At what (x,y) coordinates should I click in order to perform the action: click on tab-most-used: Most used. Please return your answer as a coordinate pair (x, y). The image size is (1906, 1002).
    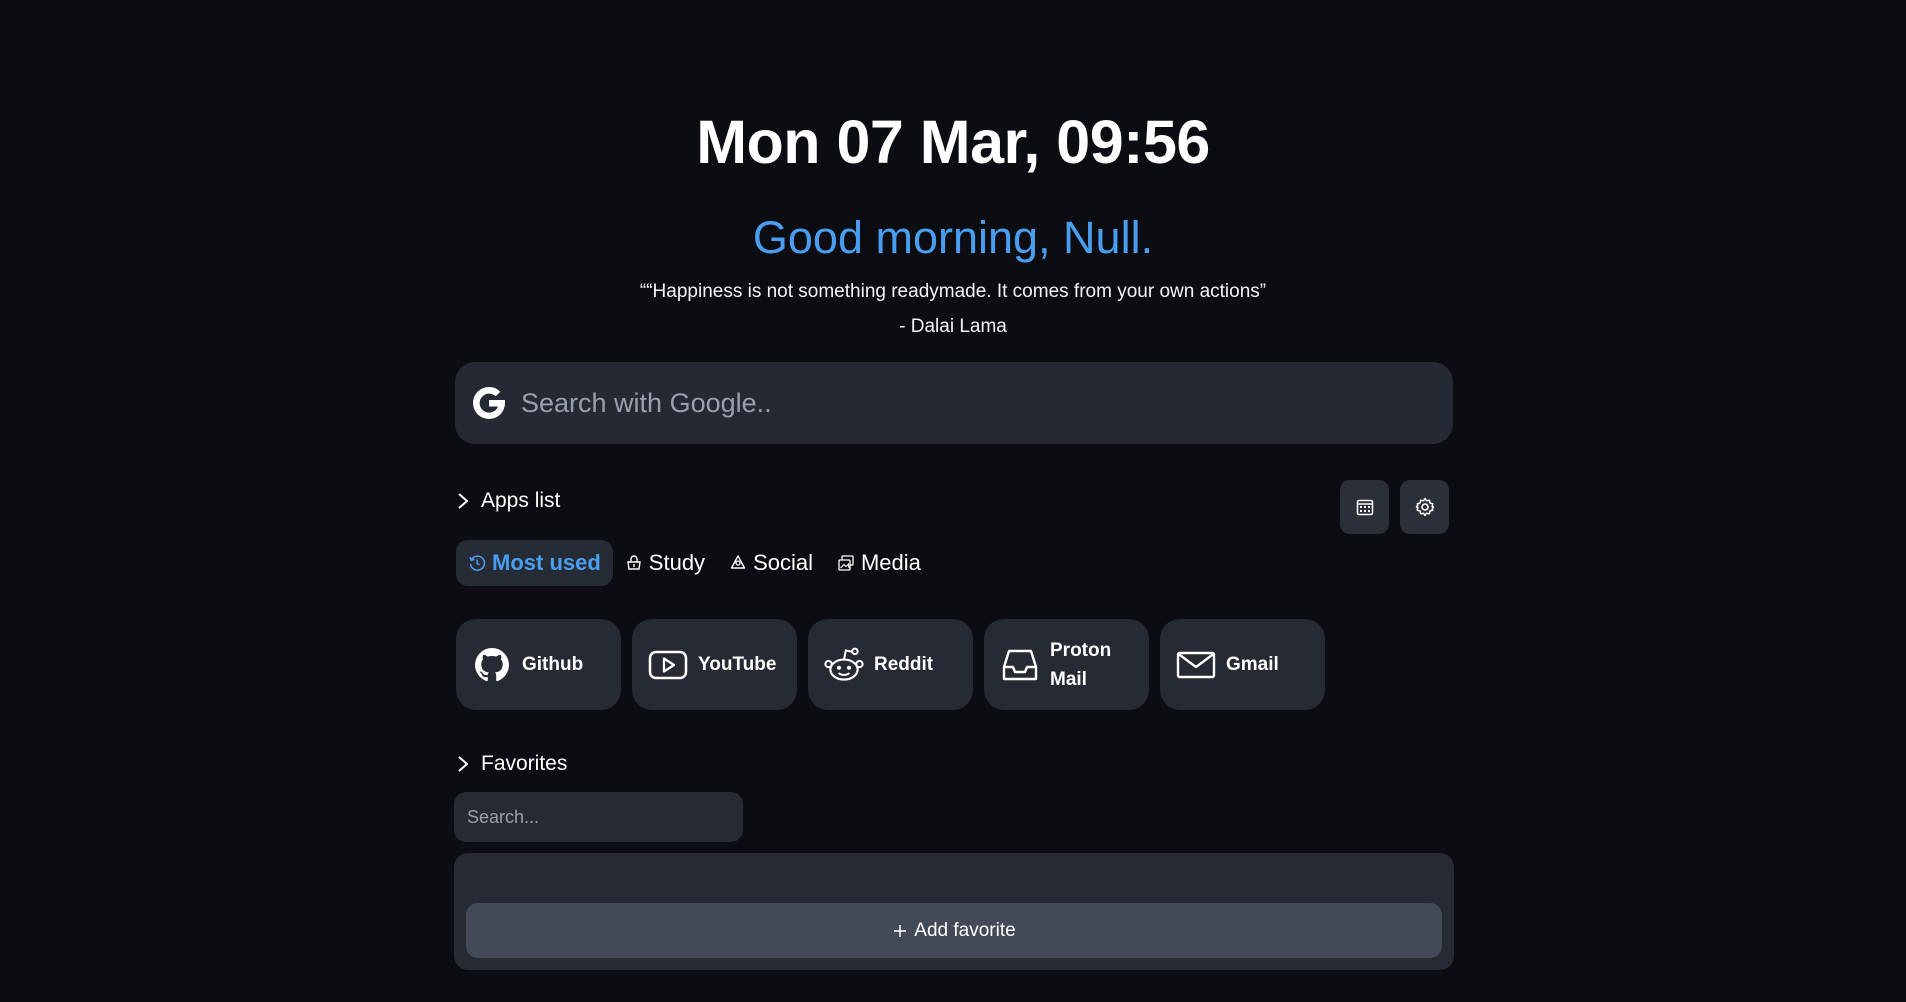
    Looking at the image, I should click on (534, 563).